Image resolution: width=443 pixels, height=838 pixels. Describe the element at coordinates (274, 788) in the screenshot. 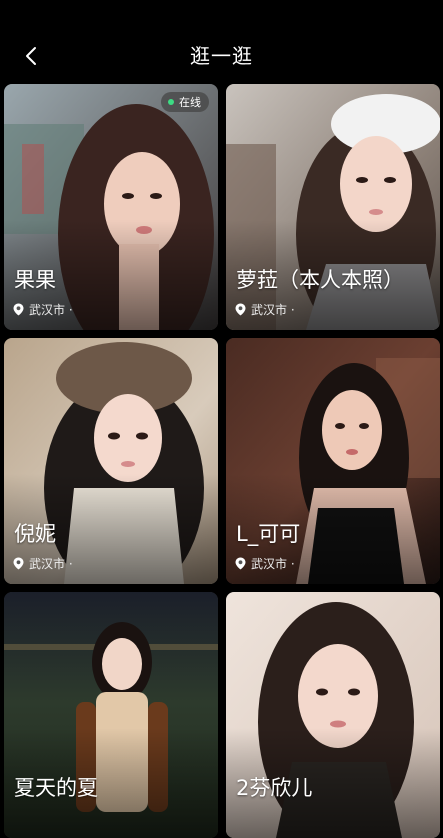

I see `profile-name: 2芬欣儿` at that location.